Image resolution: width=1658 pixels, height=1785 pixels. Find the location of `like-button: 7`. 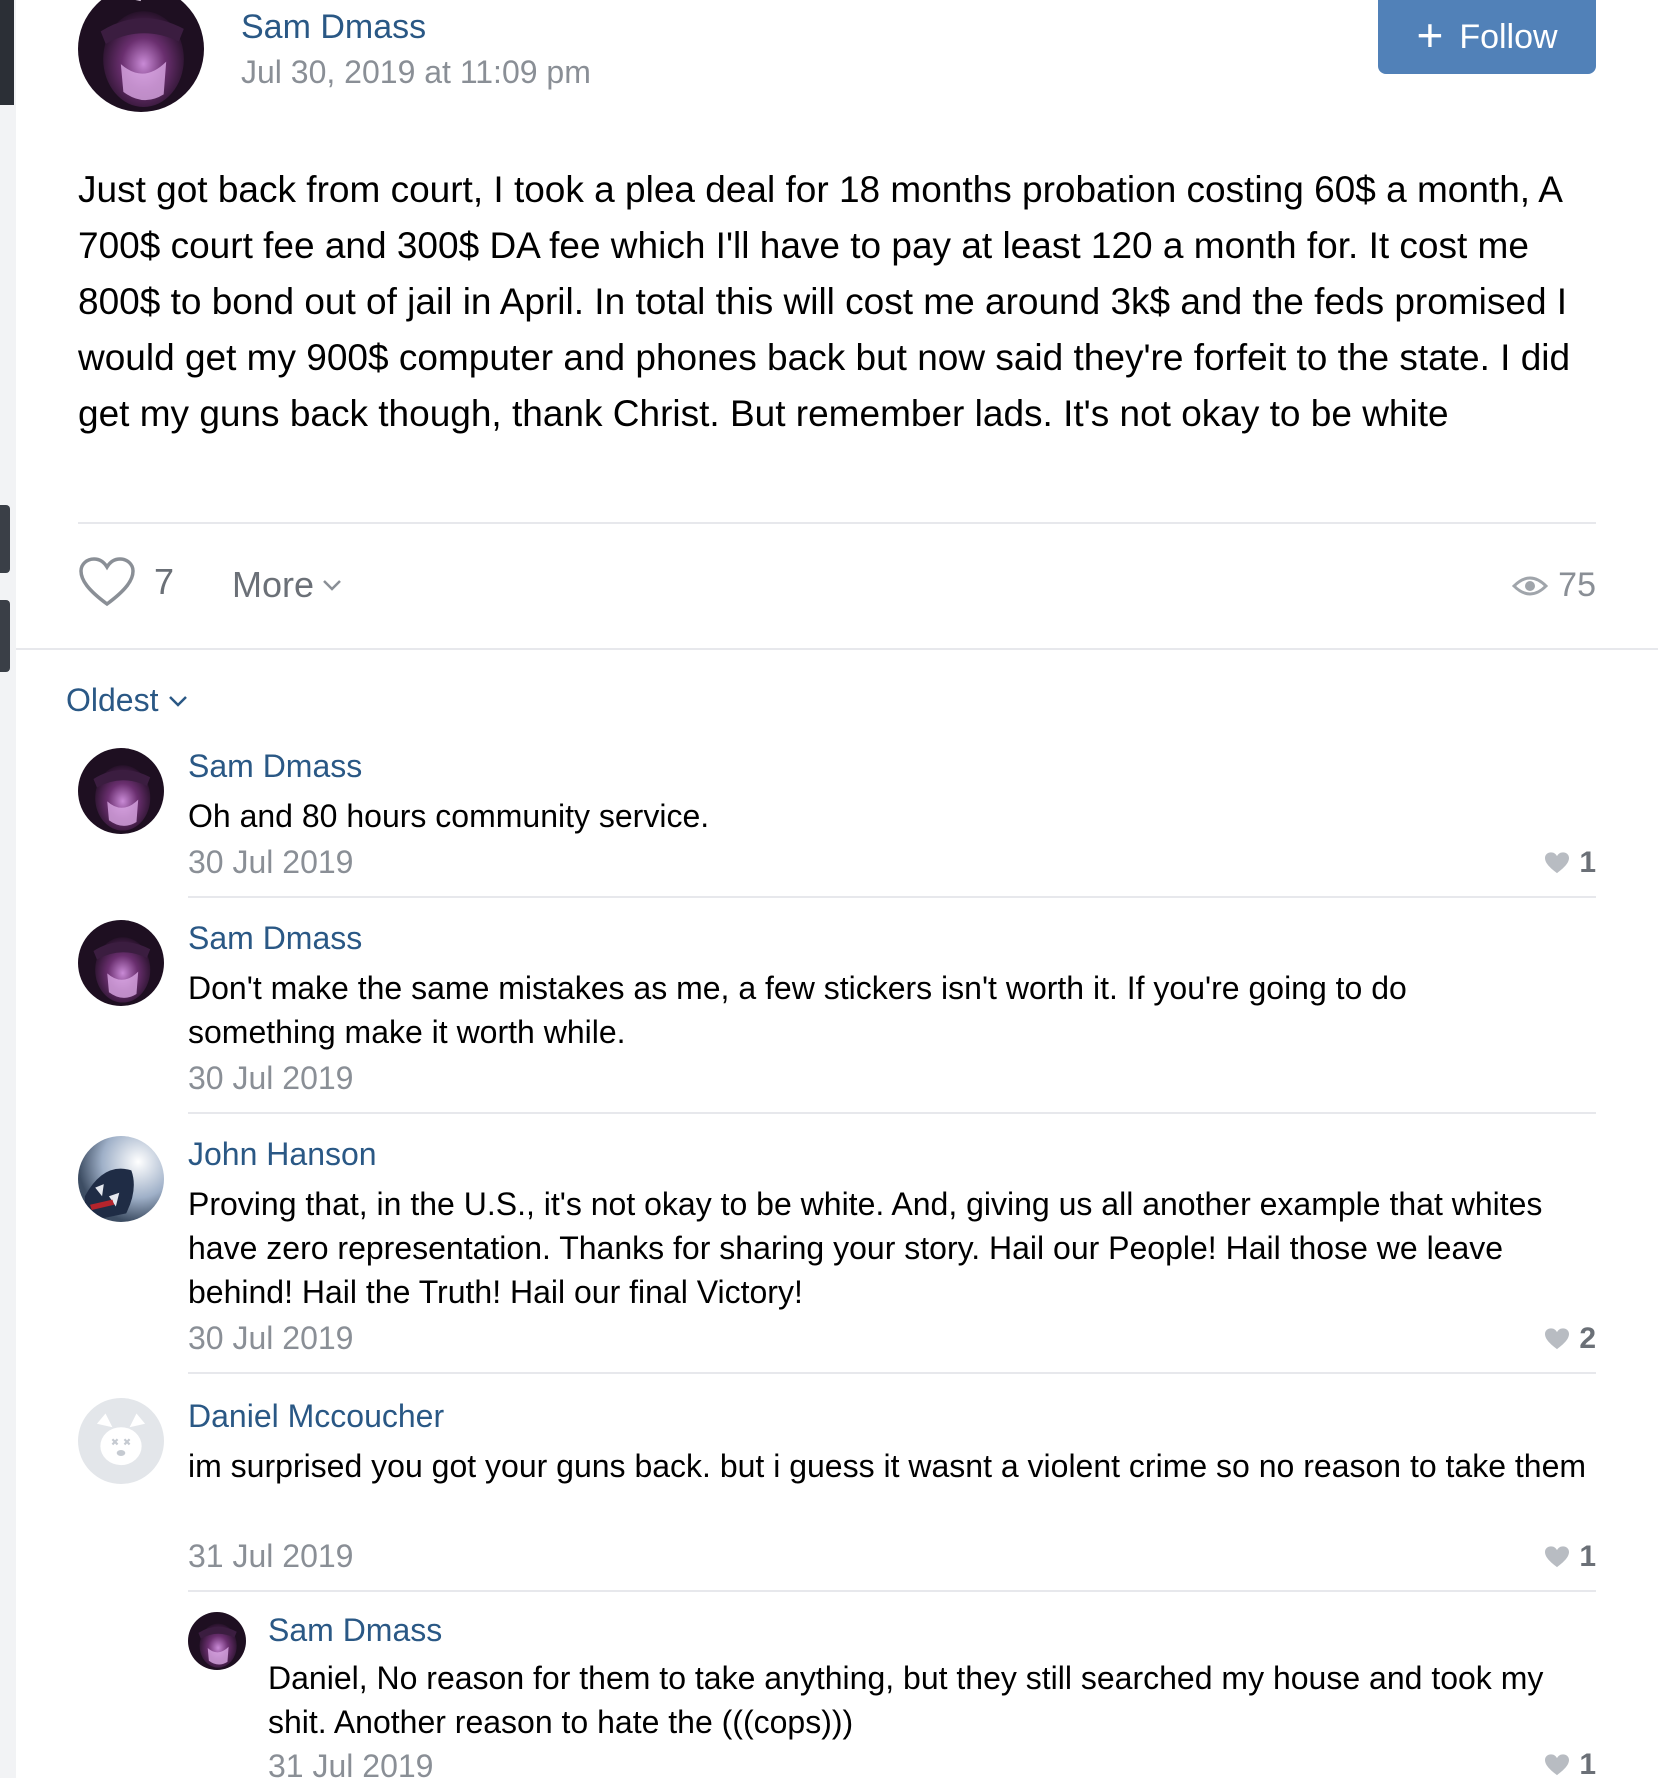

like-button: 7 is located at coordinates (126, 582).